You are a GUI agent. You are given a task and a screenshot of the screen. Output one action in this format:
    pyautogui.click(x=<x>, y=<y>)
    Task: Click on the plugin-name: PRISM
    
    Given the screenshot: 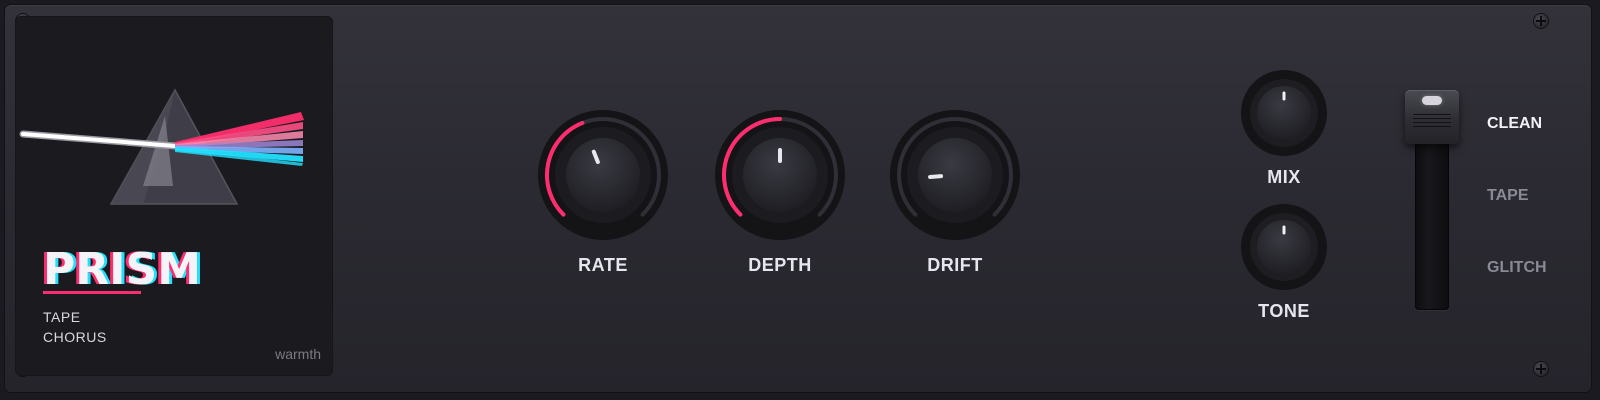 What is the action you would take?
    pyautogui.click(x=122, y=269)
    